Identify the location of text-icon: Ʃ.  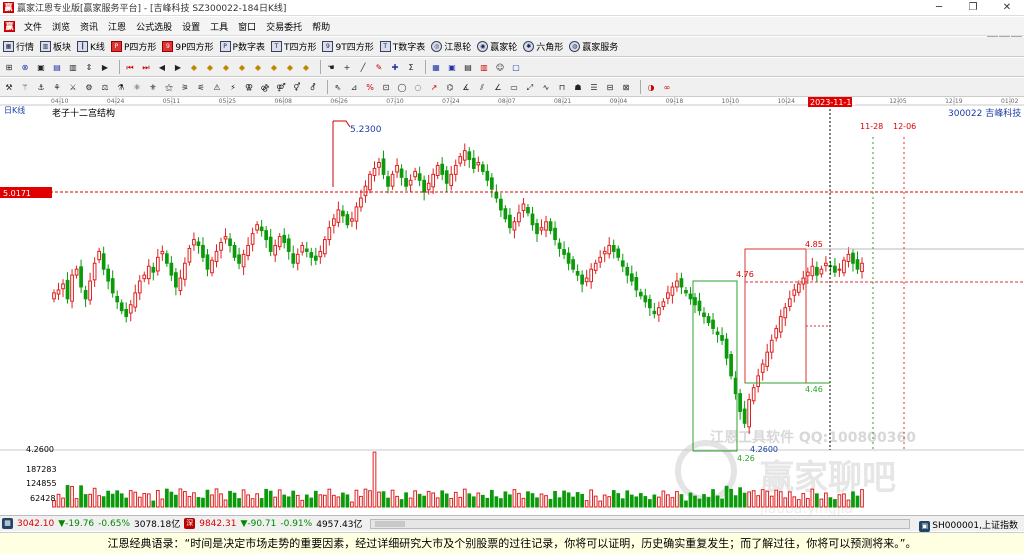
(411, 67).